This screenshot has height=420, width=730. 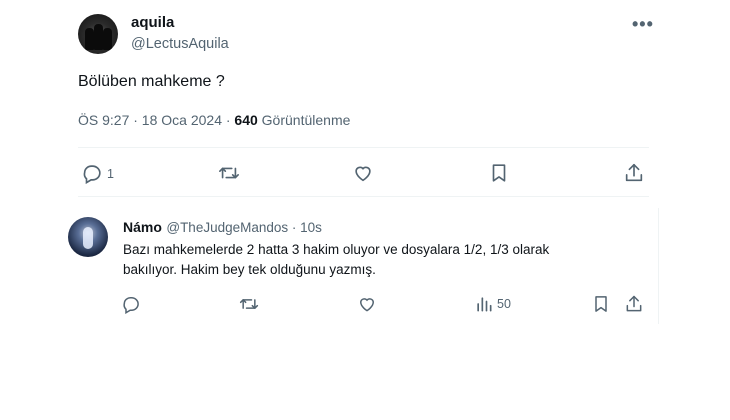 What do you see at coordinates (658, 266) in the screenshot?
I see `panel-border` at bounding box center [658, 266].